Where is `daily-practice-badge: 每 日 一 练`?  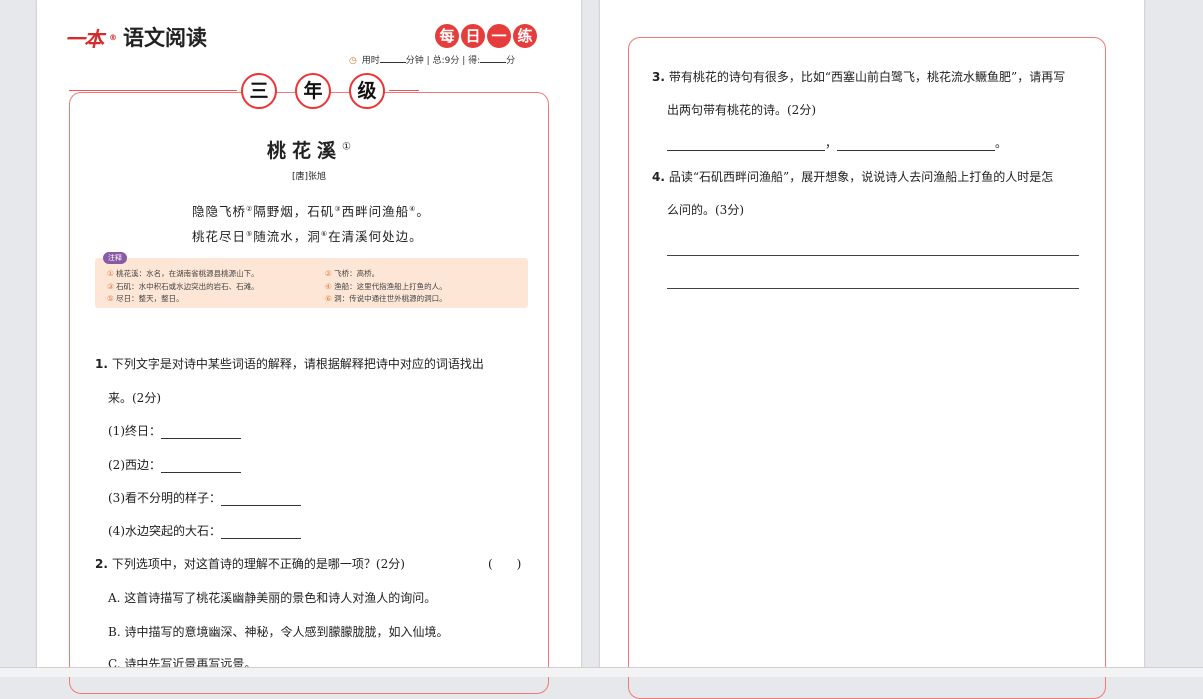
daily-practice-badge: 每 日 一 练 is located at coordinates (486, 36).